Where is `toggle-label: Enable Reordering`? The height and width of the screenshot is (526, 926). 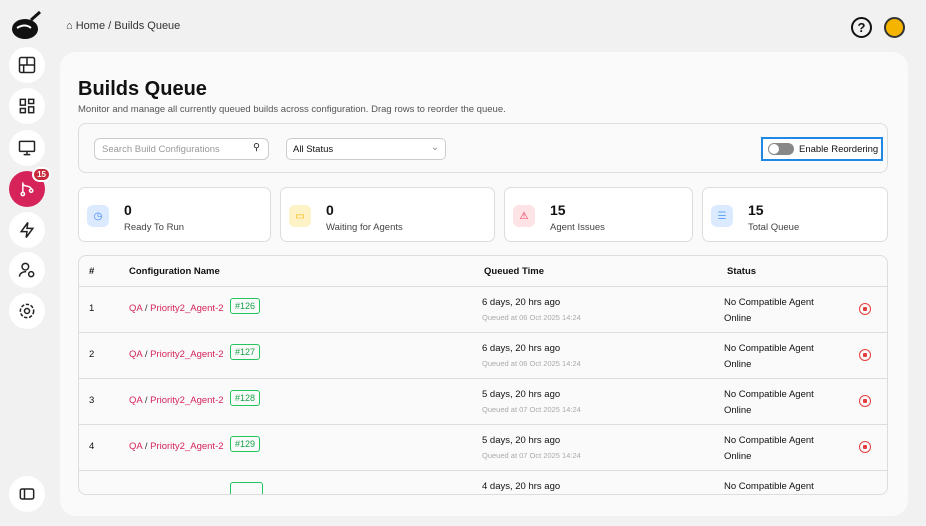 toggle-label: Enable Reordering is located at coordinates (839, 149).